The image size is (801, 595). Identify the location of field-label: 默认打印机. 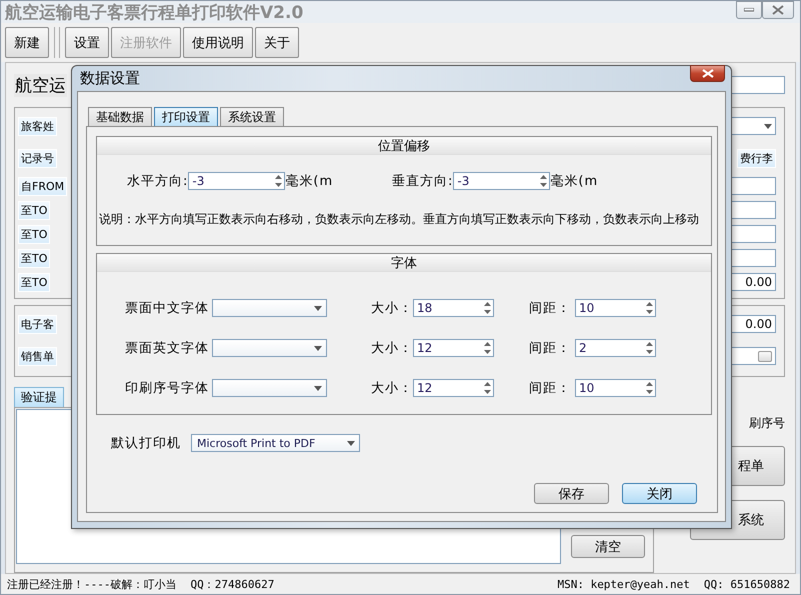
(146, 443).